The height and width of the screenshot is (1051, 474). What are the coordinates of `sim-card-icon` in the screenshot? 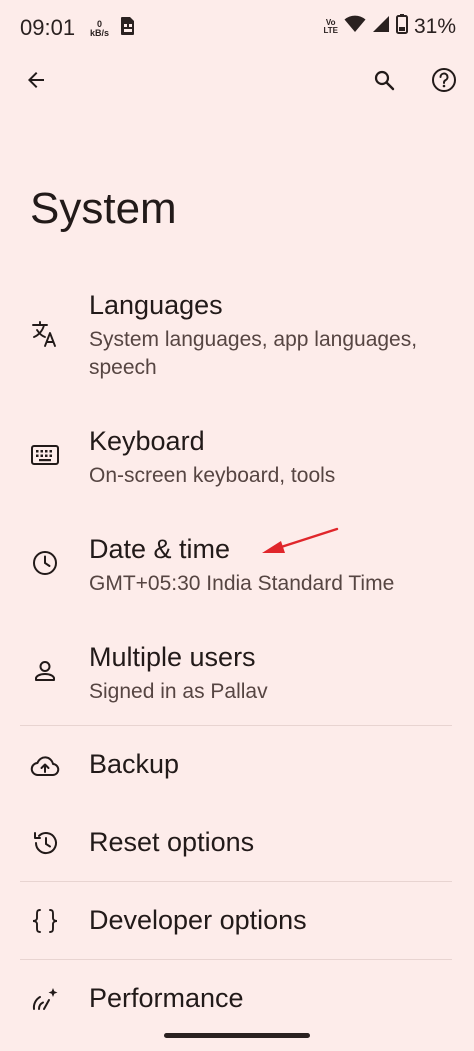 It's located at (128, 28).